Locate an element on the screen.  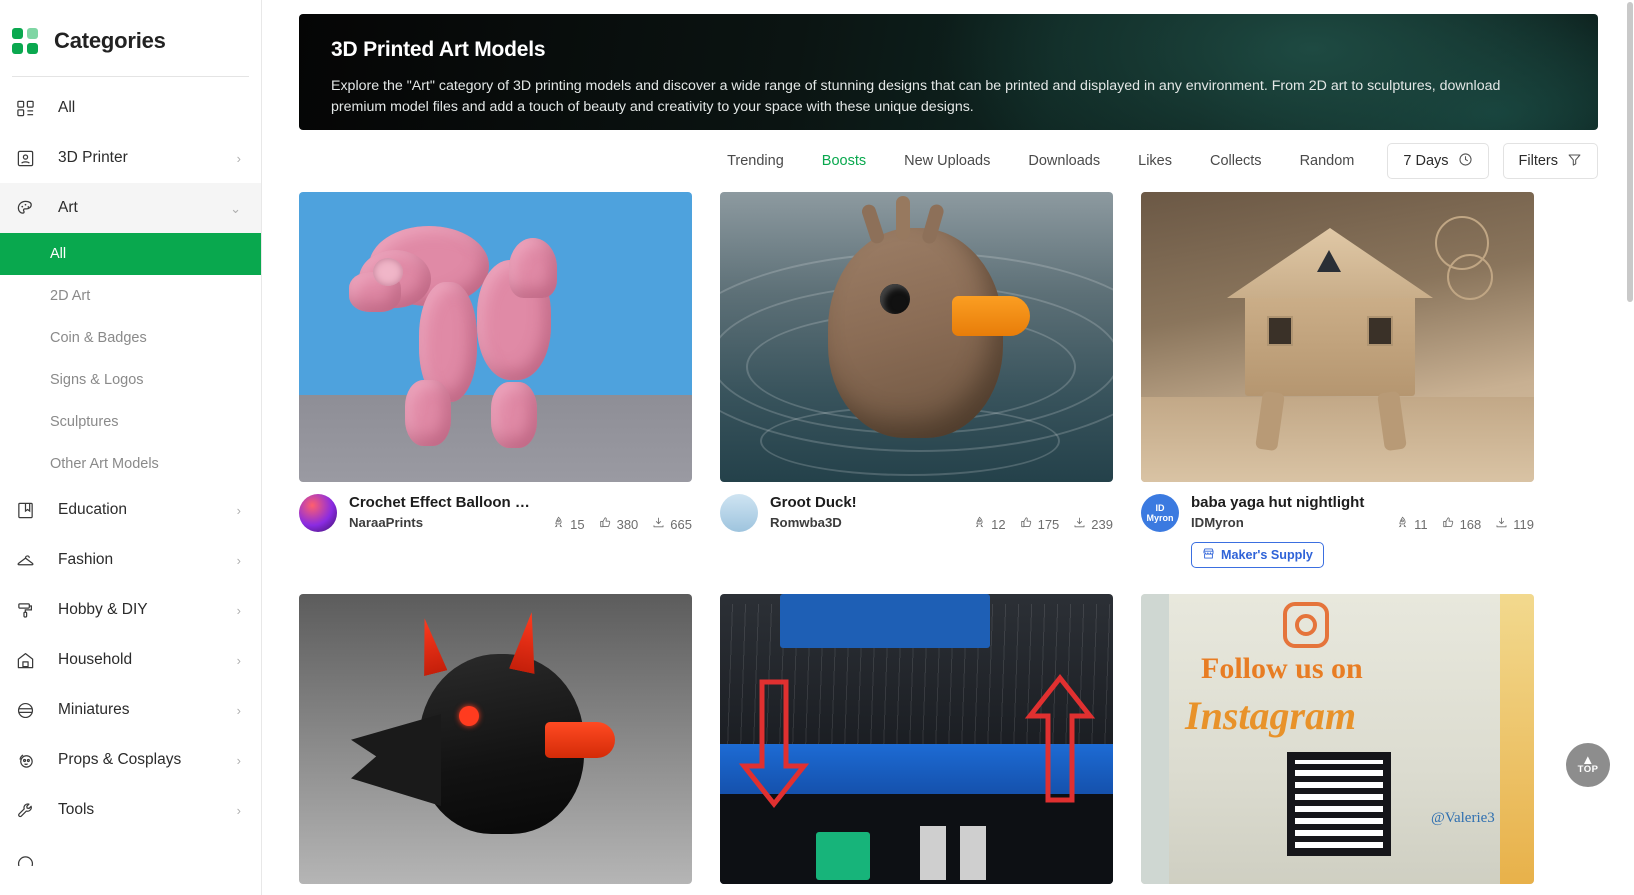
model-card: Follow us on Instagram @Valerie3 is located at coordinates (1337, 739).